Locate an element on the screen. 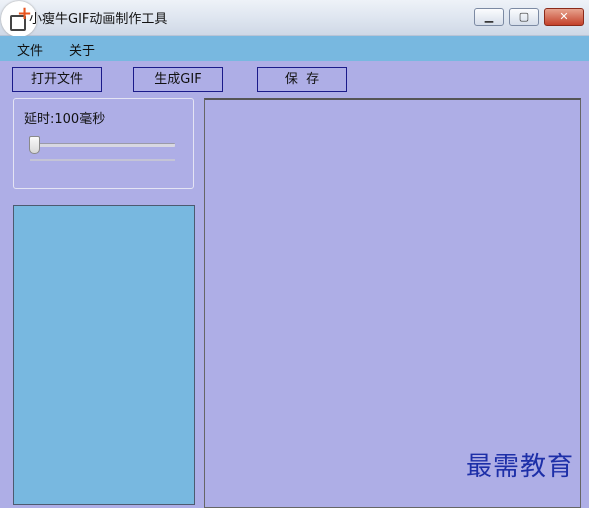 The width and height of the screenshot is (589, 508). open-file-button: 打开文件 is located at coordinates (57, 79).